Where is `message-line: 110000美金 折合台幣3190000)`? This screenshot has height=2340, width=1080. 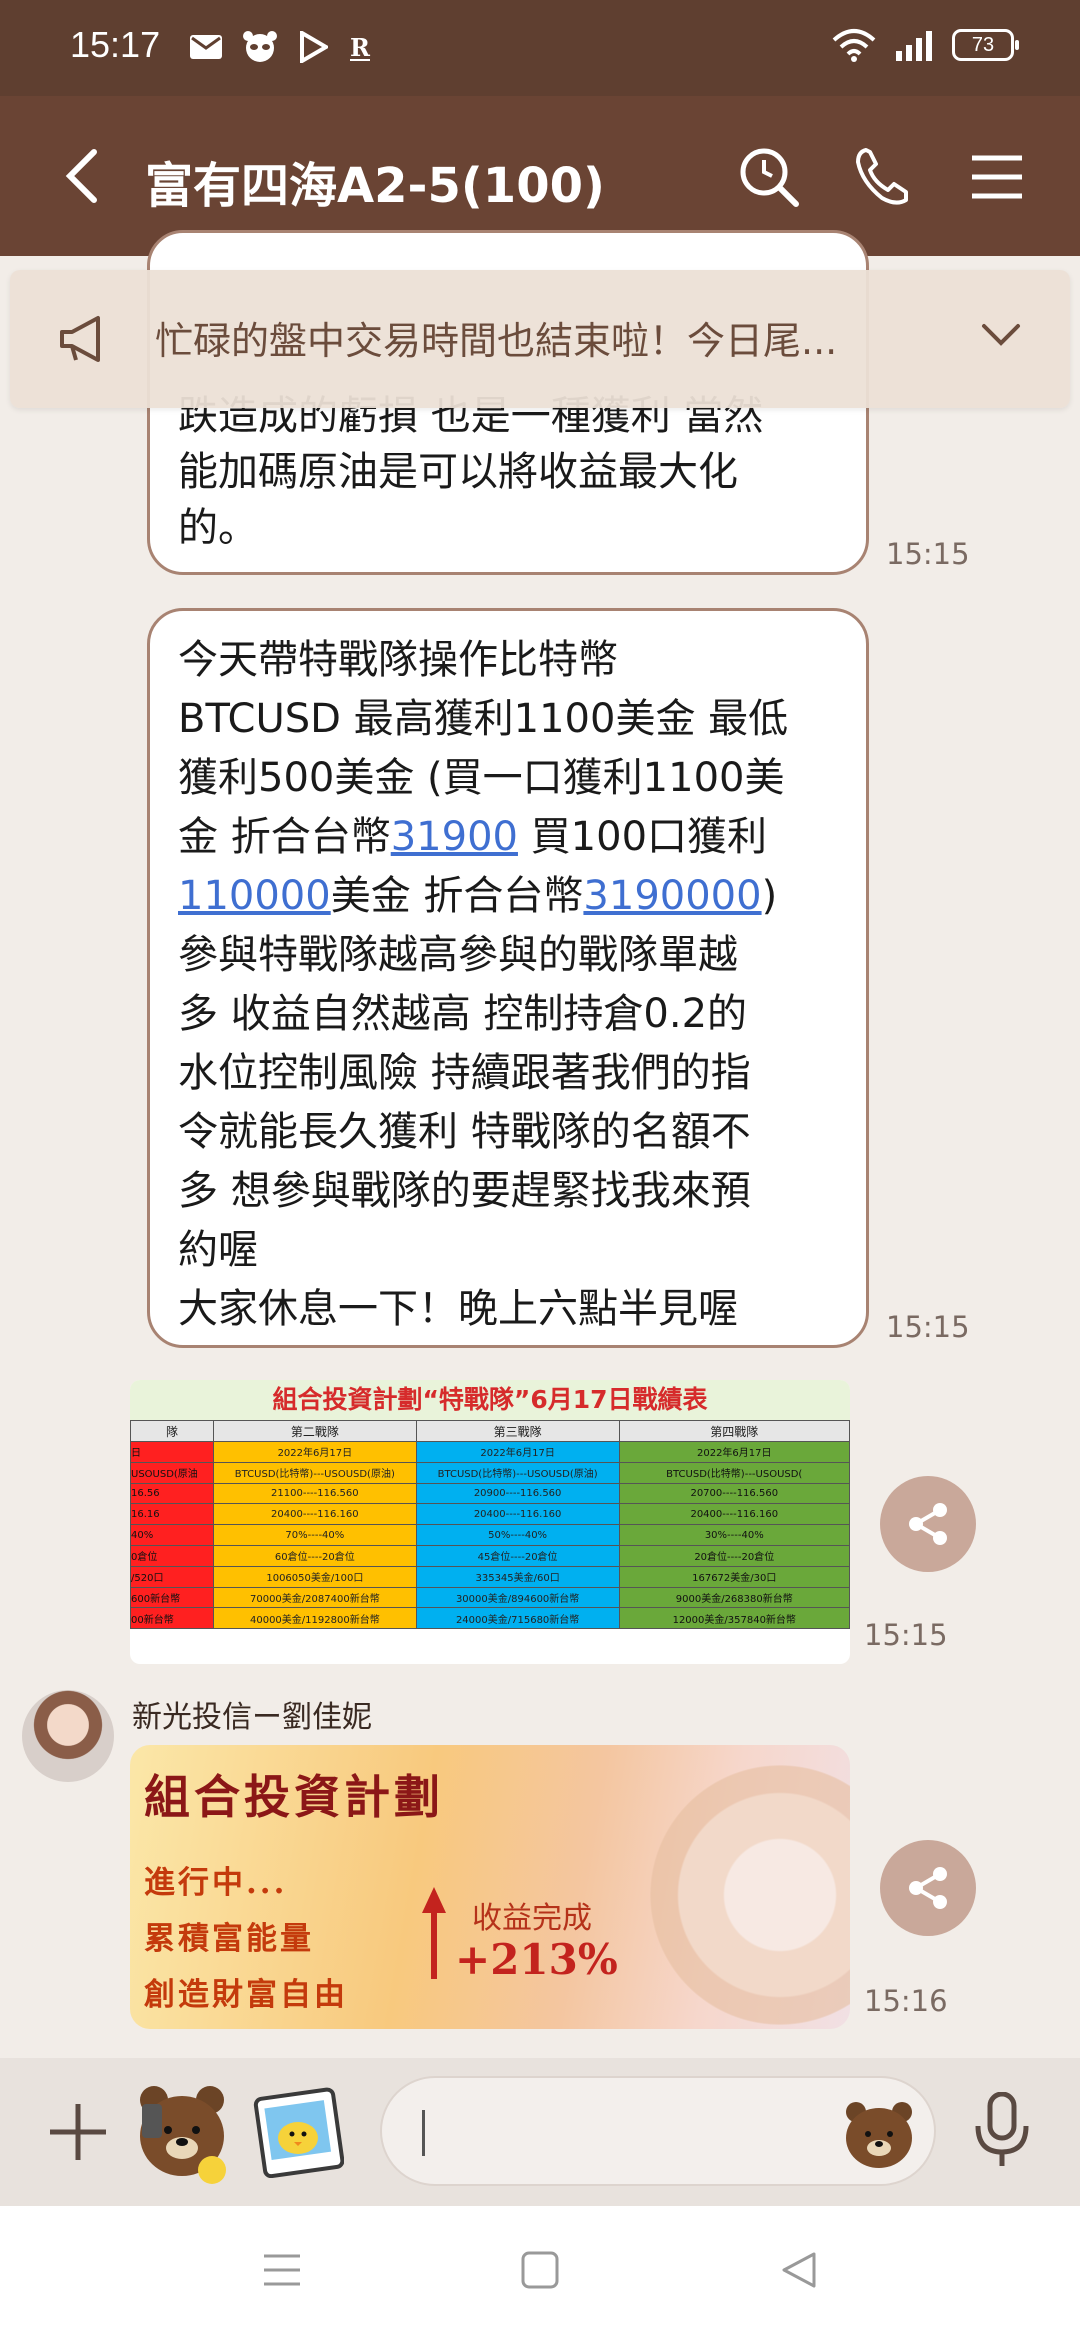 message-line: 110000美金 折合台幣3190000) is located at coordinates (478, 896).